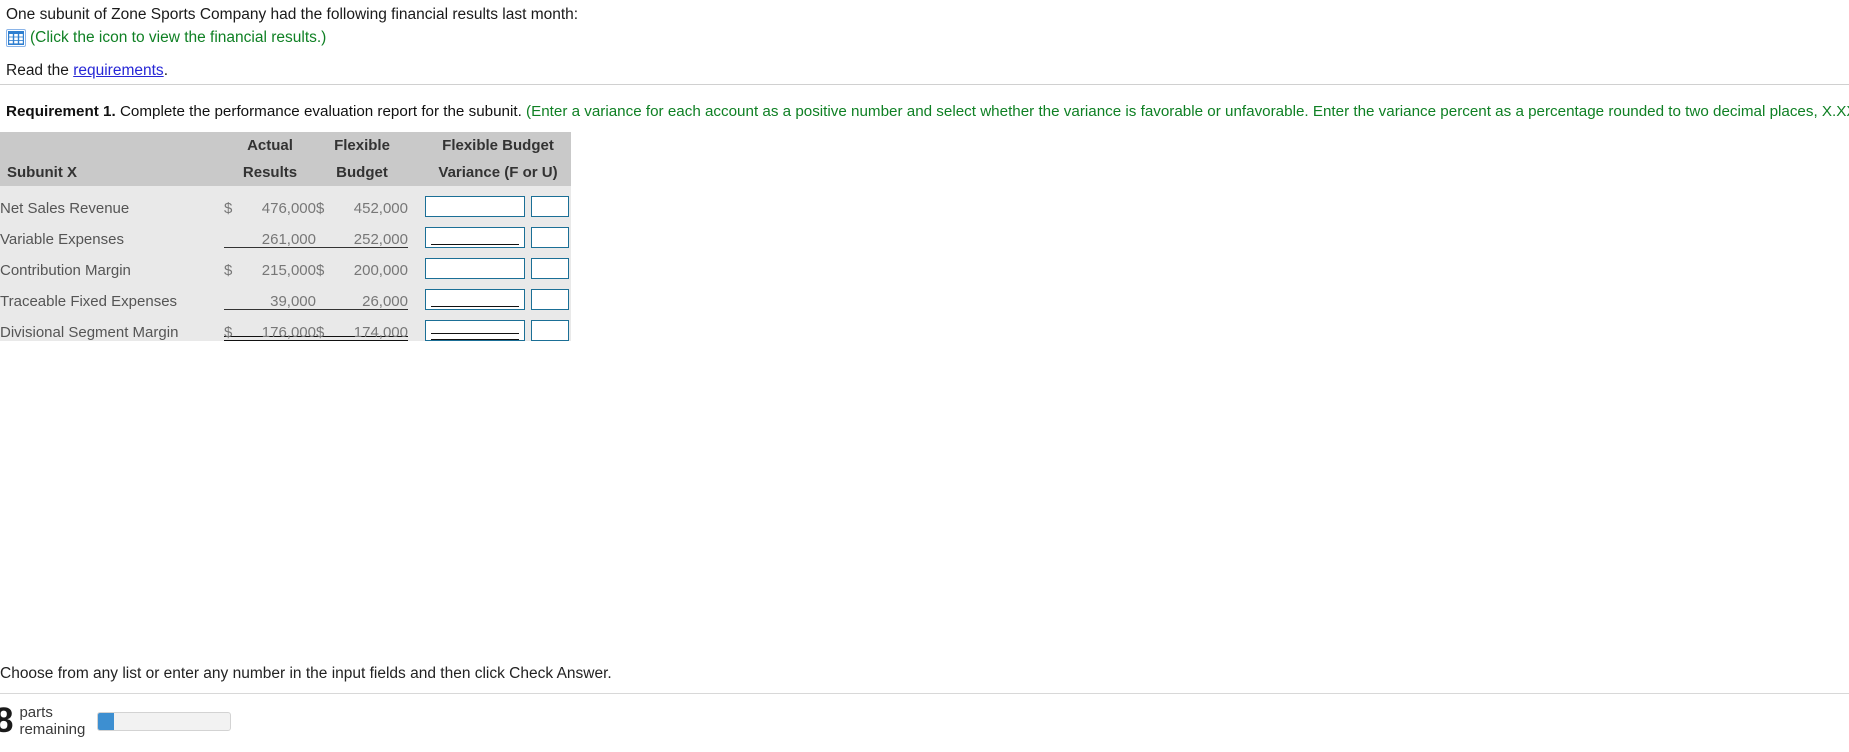  I want to click on table-row: Traceable Fixed Expenses 39,000 26,000, so click(285, 294).